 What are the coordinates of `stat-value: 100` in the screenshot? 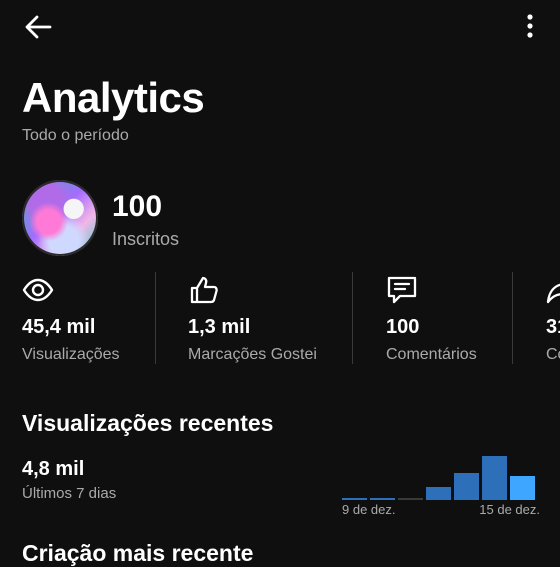 It's located at (403, 327).